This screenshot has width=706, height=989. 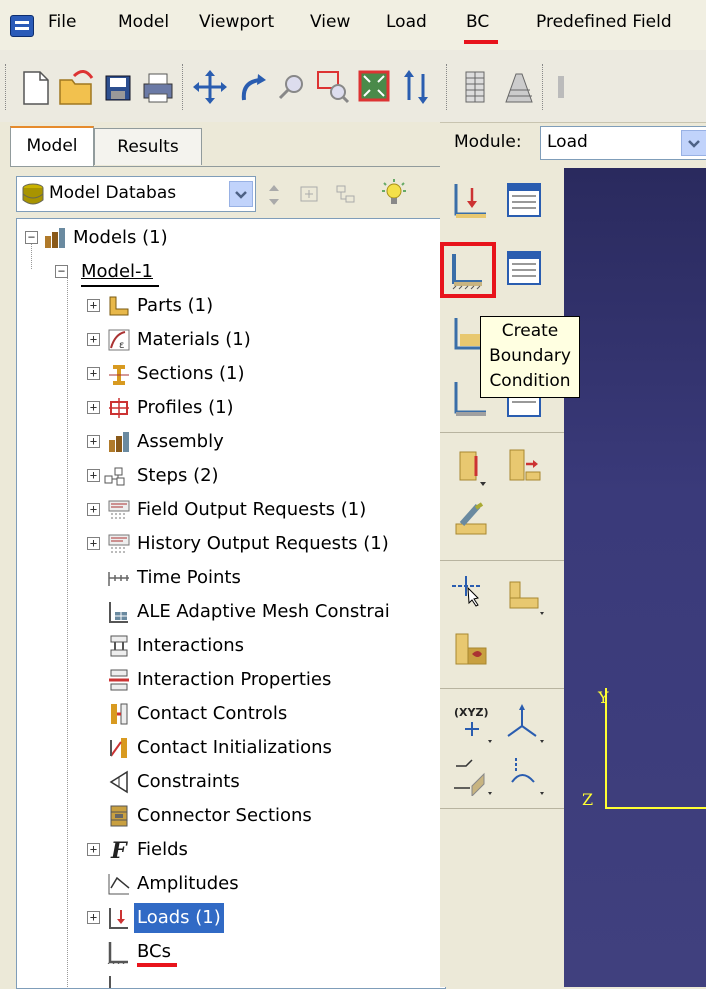 I want to click on tree-node-interactions: Interactions, so click(x=227, y=646).